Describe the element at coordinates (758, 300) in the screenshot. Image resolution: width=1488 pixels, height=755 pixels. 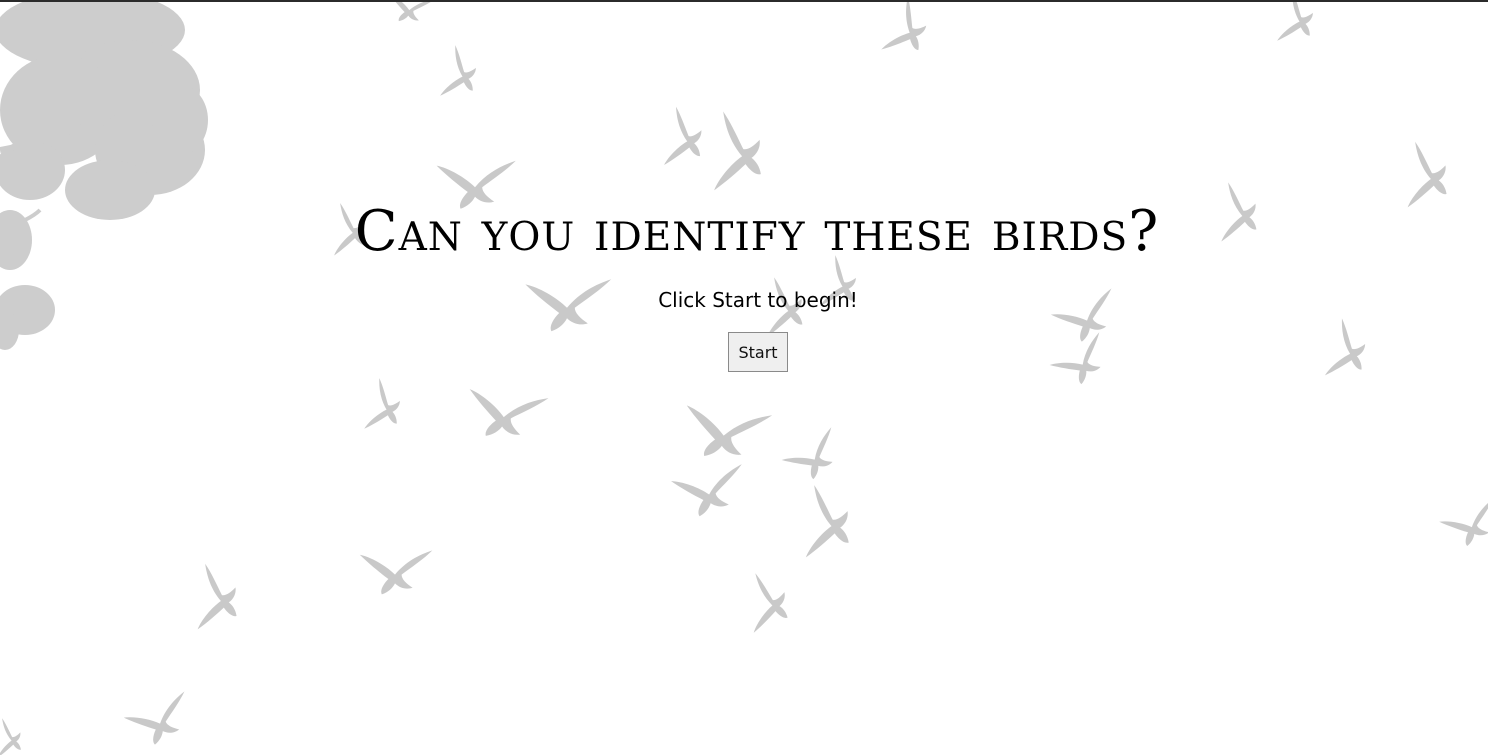
I see `instruction-text: Click Start to begin!` at that location.